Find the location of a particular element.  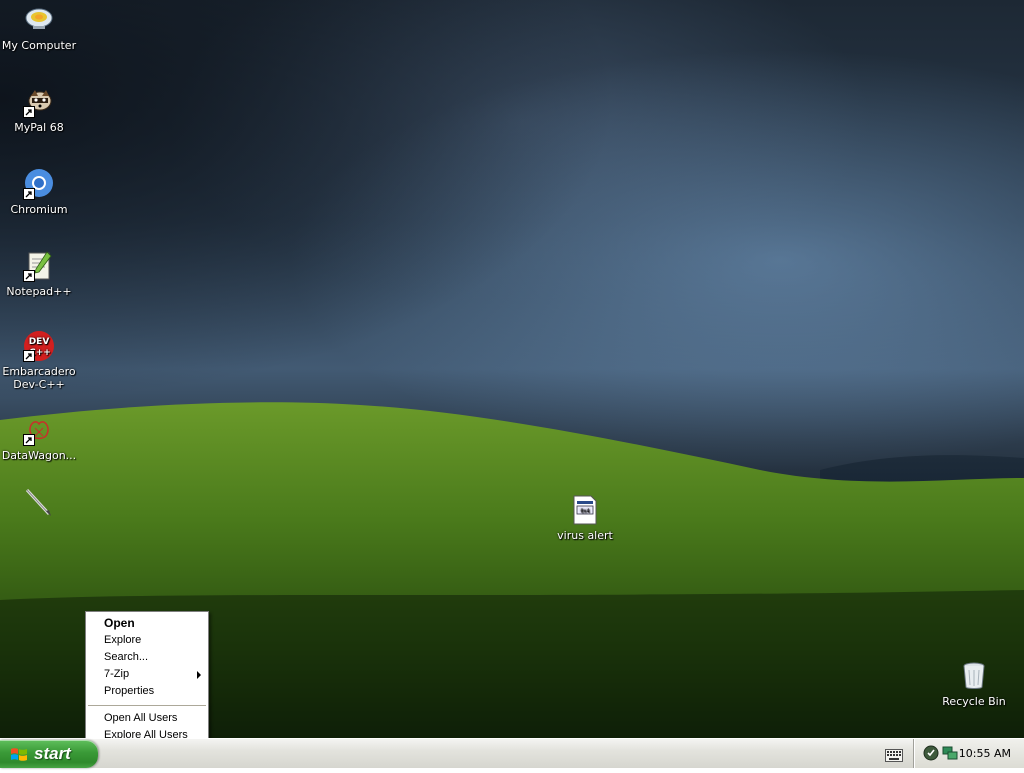

desktop-icon-my-computer: My Computer is located at coordinates (39, 28).